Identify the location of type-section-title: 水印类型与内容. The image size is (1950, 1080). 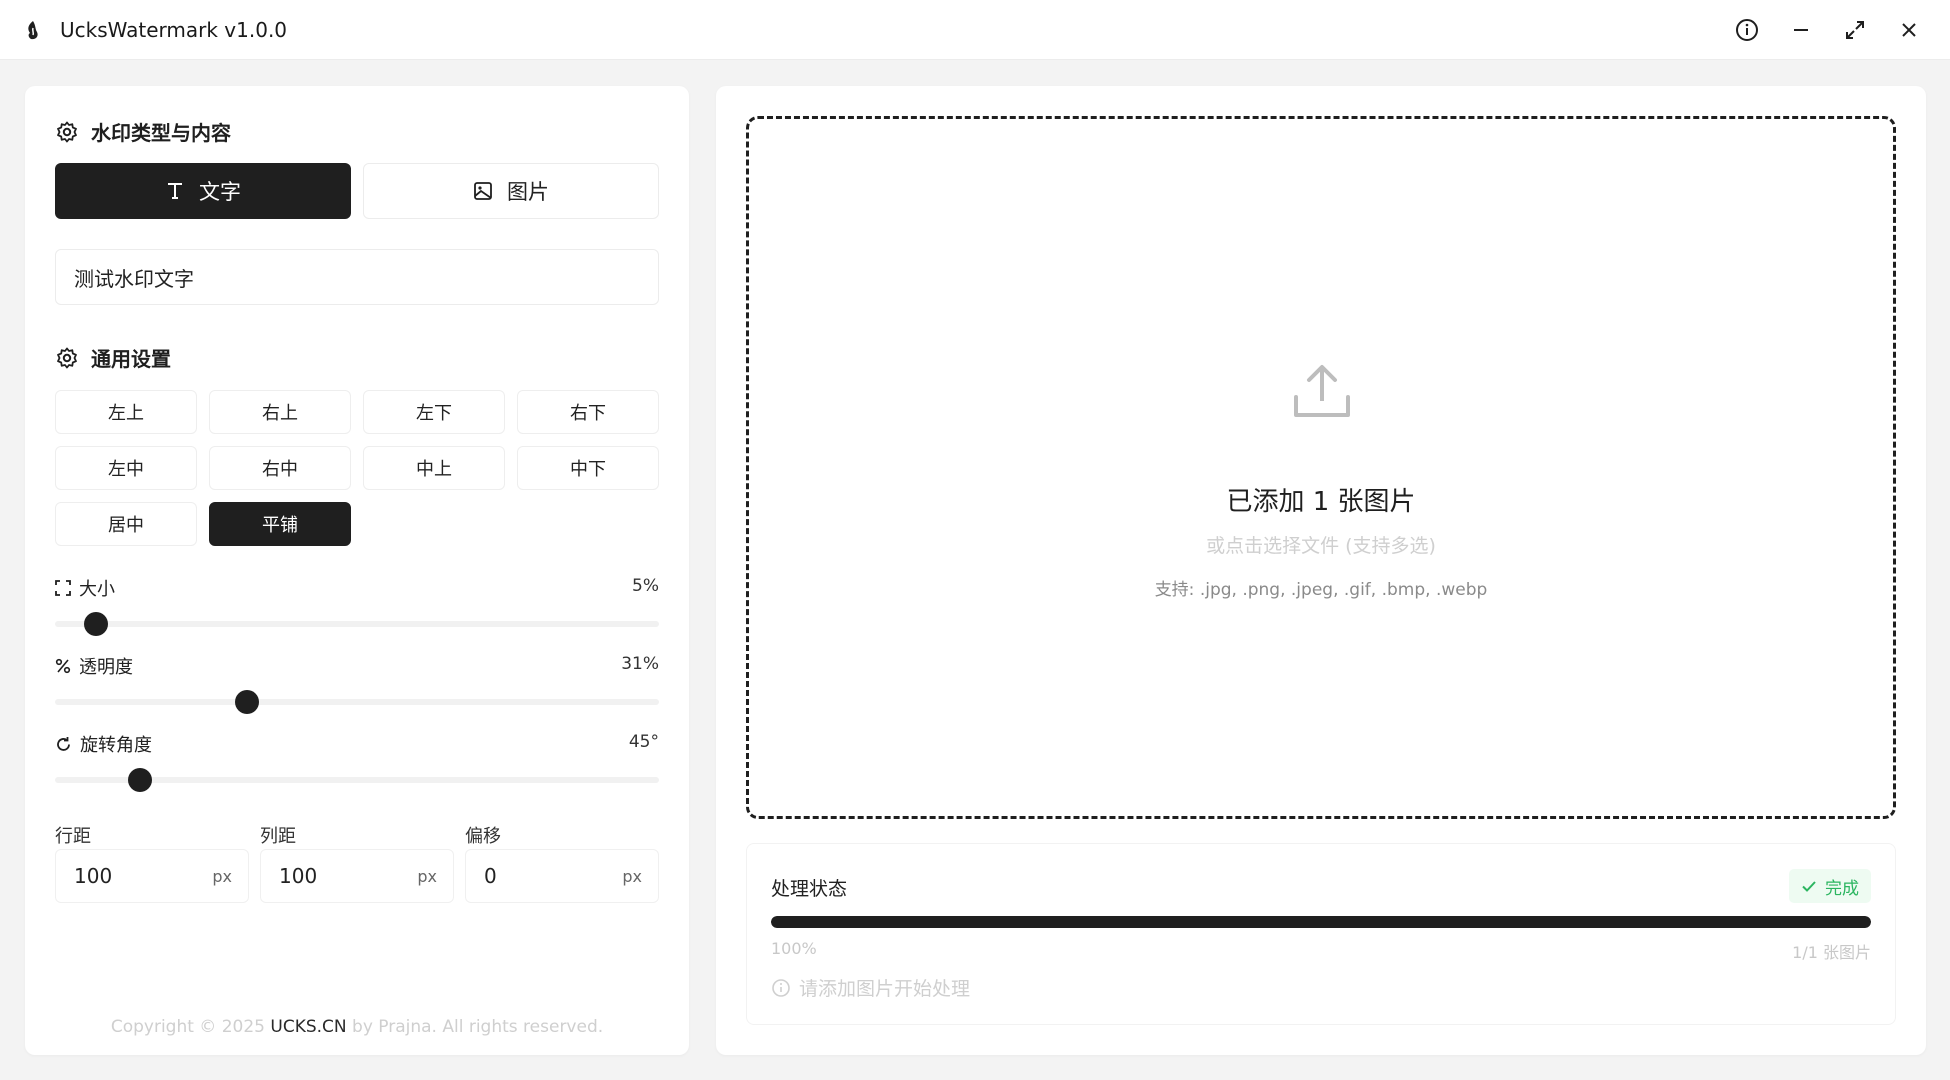
(161, 133).